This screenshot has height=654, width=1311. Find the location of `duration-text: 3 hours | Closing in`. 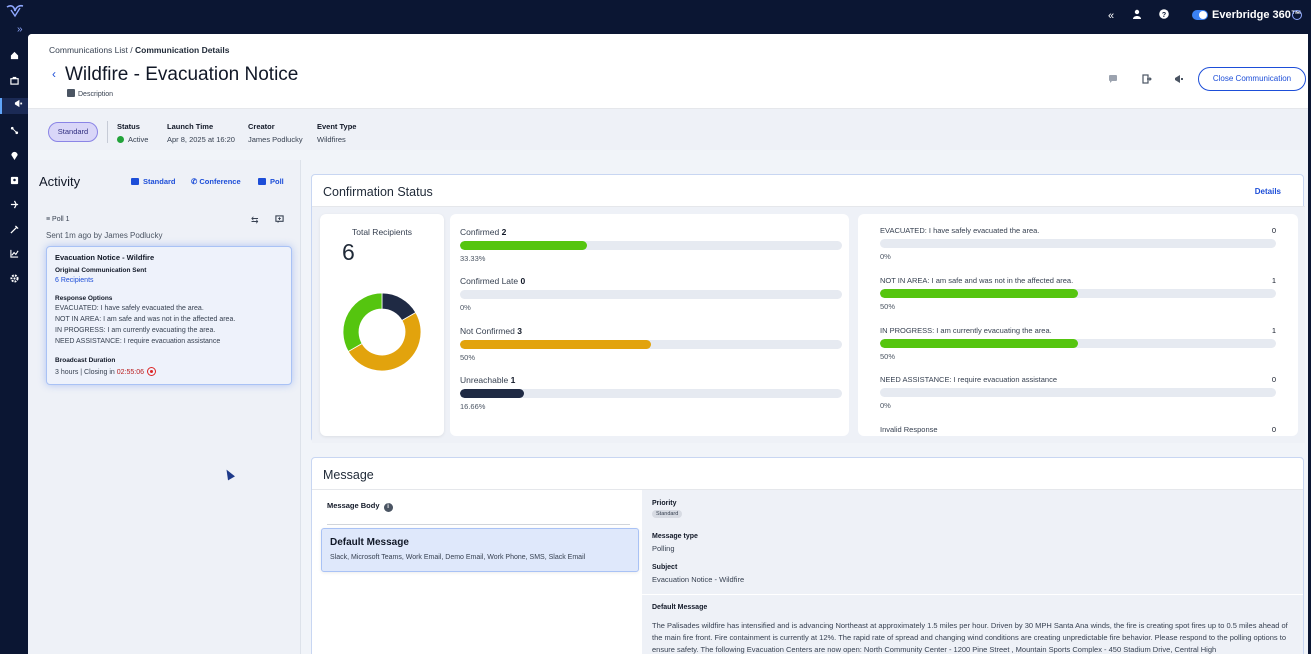

duration-text: 3 hours | Closing in is located at coordinates (86, 372).